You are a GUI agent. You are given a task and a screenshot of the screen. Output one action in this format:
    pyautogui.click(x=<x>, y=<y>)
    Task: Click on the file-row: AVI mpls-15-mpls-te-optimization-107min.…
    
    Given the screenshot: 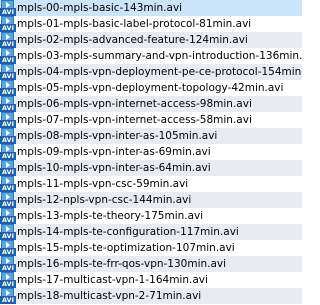 What is the action you would take?
    pyautogui.click(x=151, y=248)
    